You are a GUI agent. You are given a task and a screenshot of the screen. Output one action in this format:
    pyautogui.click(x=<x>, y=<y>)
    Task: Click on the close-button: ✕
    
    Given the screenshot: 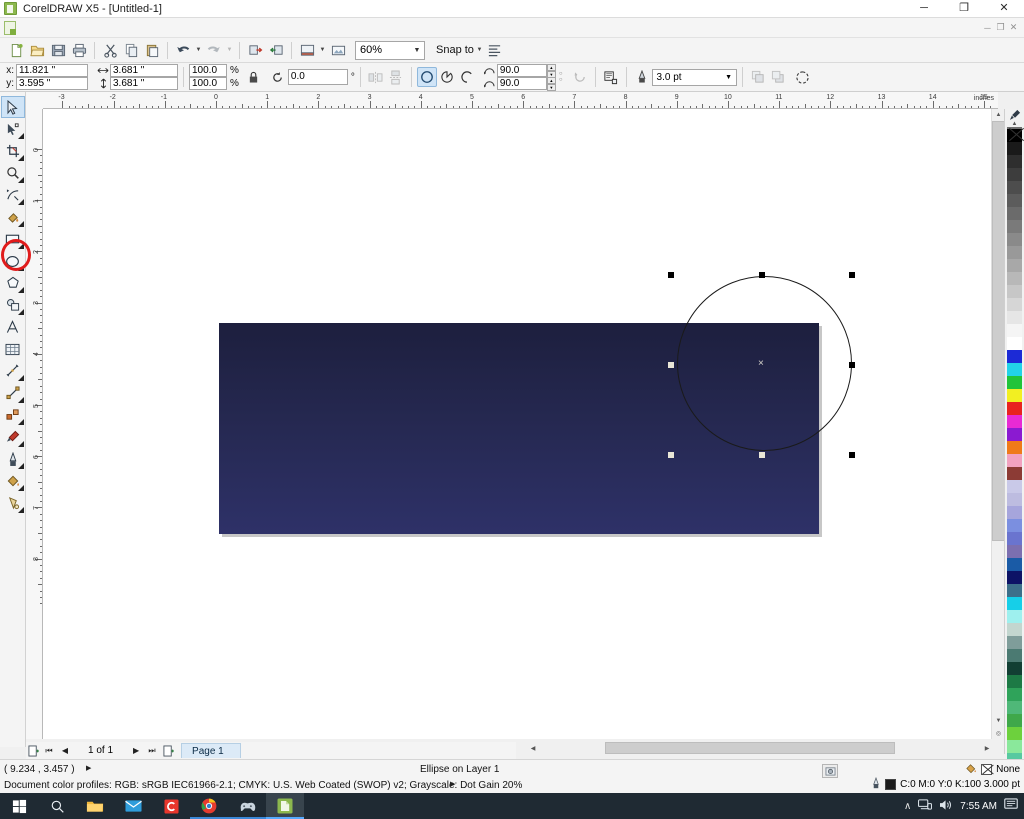 What is the action you would take?
    pyautogui.click(x=1004, y=9)
    